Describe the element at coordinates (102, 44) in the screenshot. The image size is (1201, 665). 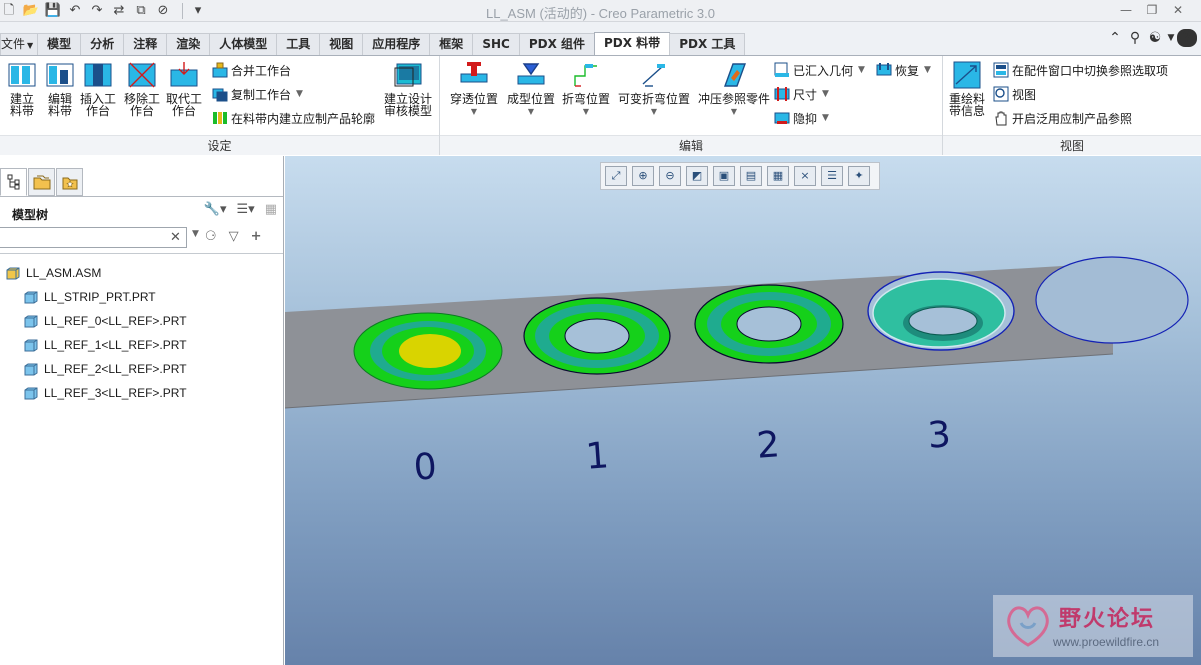
I see `tab-2: 分析` at that location.